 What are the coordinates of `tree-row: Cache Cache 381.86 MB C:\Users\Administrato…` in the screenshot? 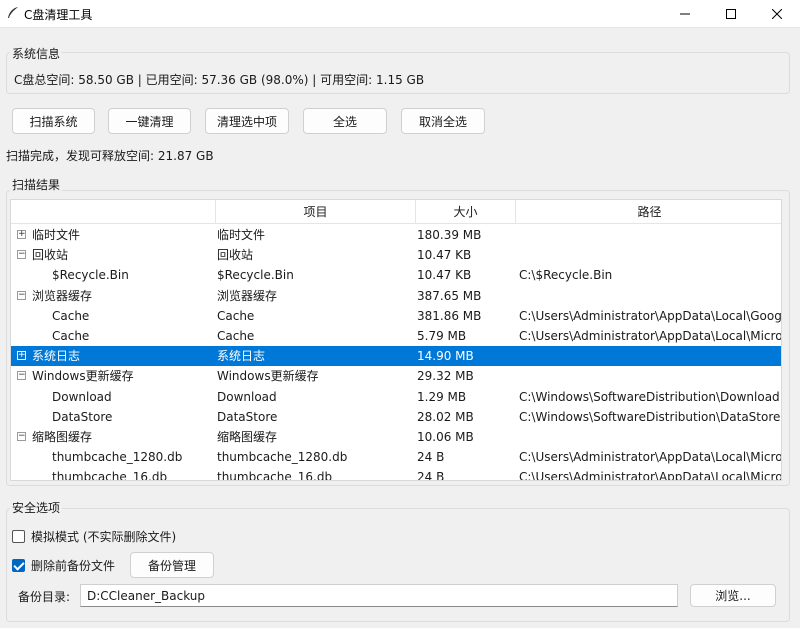 It's located at (396, 316).